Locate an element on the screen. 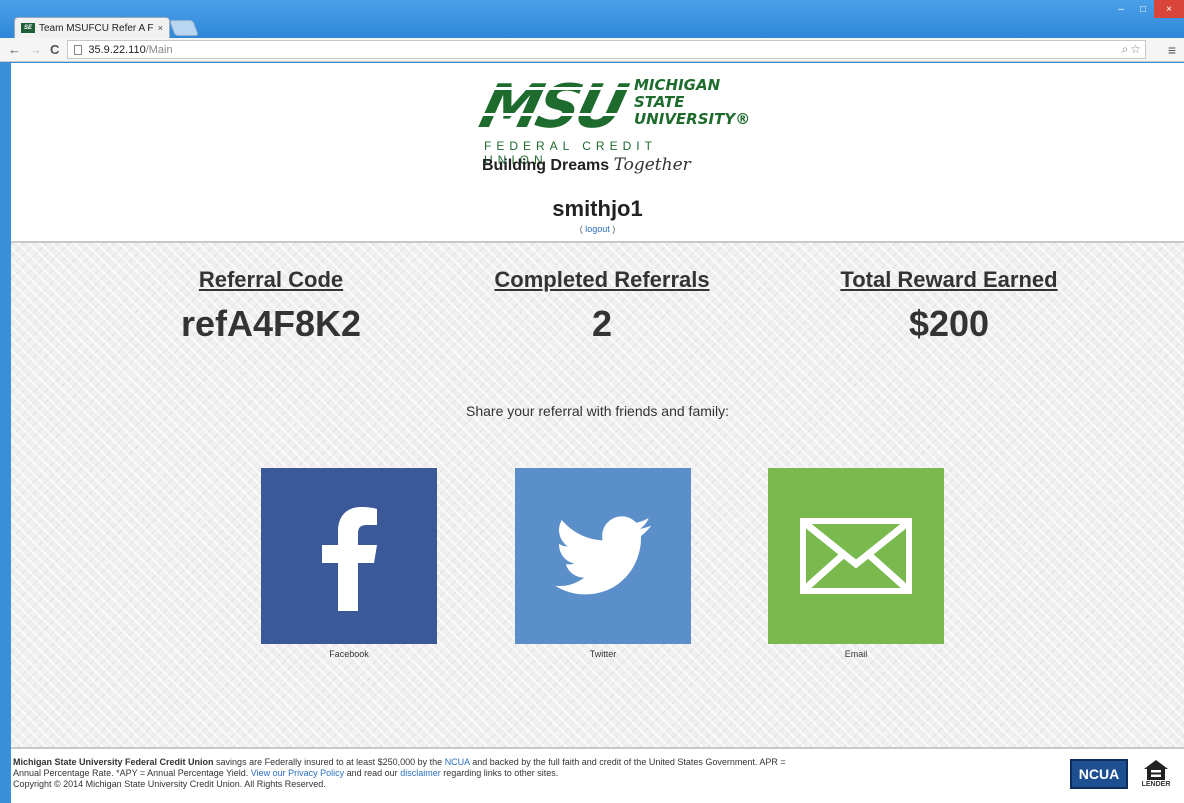  twitter-share-button is located at coordinates (603, 556).